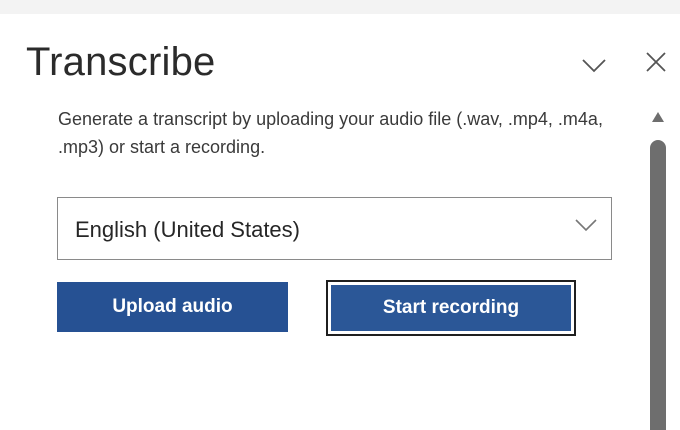  Describe the element at coordinates (334, 228) in the screenshot. I see `language-dropdown: English (United States)` at that location.